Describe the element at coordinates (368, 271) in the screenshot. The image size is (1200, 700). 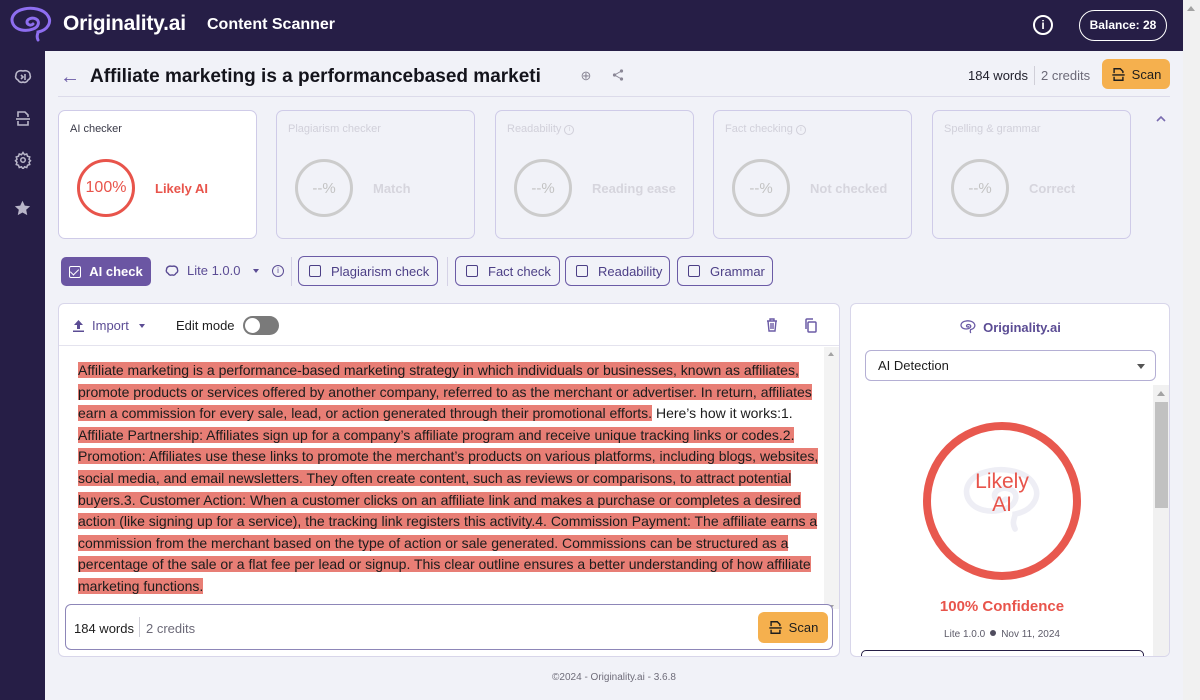
I see `plagiarism-check-toggle: Plagiarism check` at that location.